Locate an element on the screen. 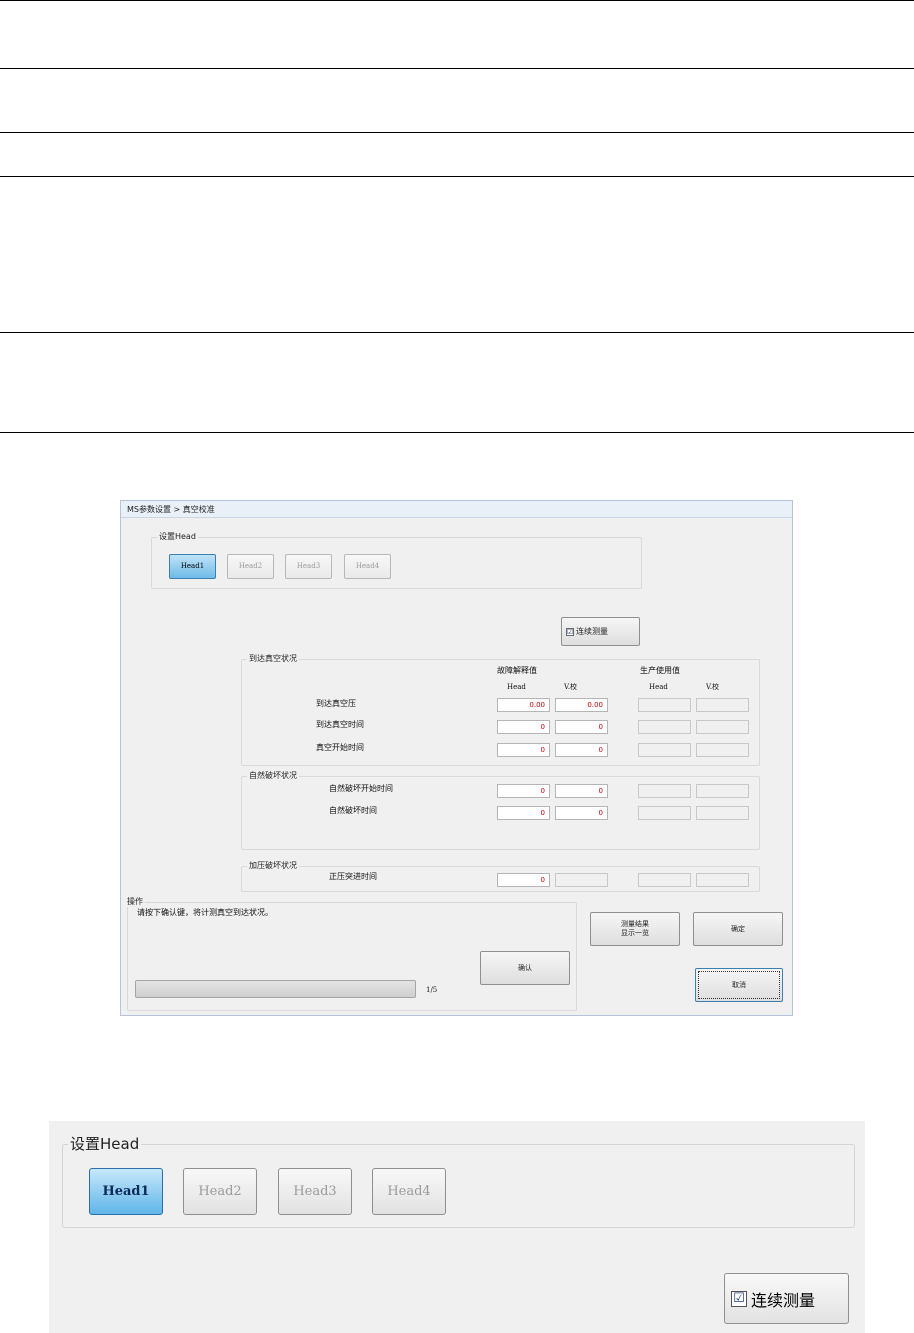  row-label: 自然破坏开始时间 is located at coordinates (361, 788).